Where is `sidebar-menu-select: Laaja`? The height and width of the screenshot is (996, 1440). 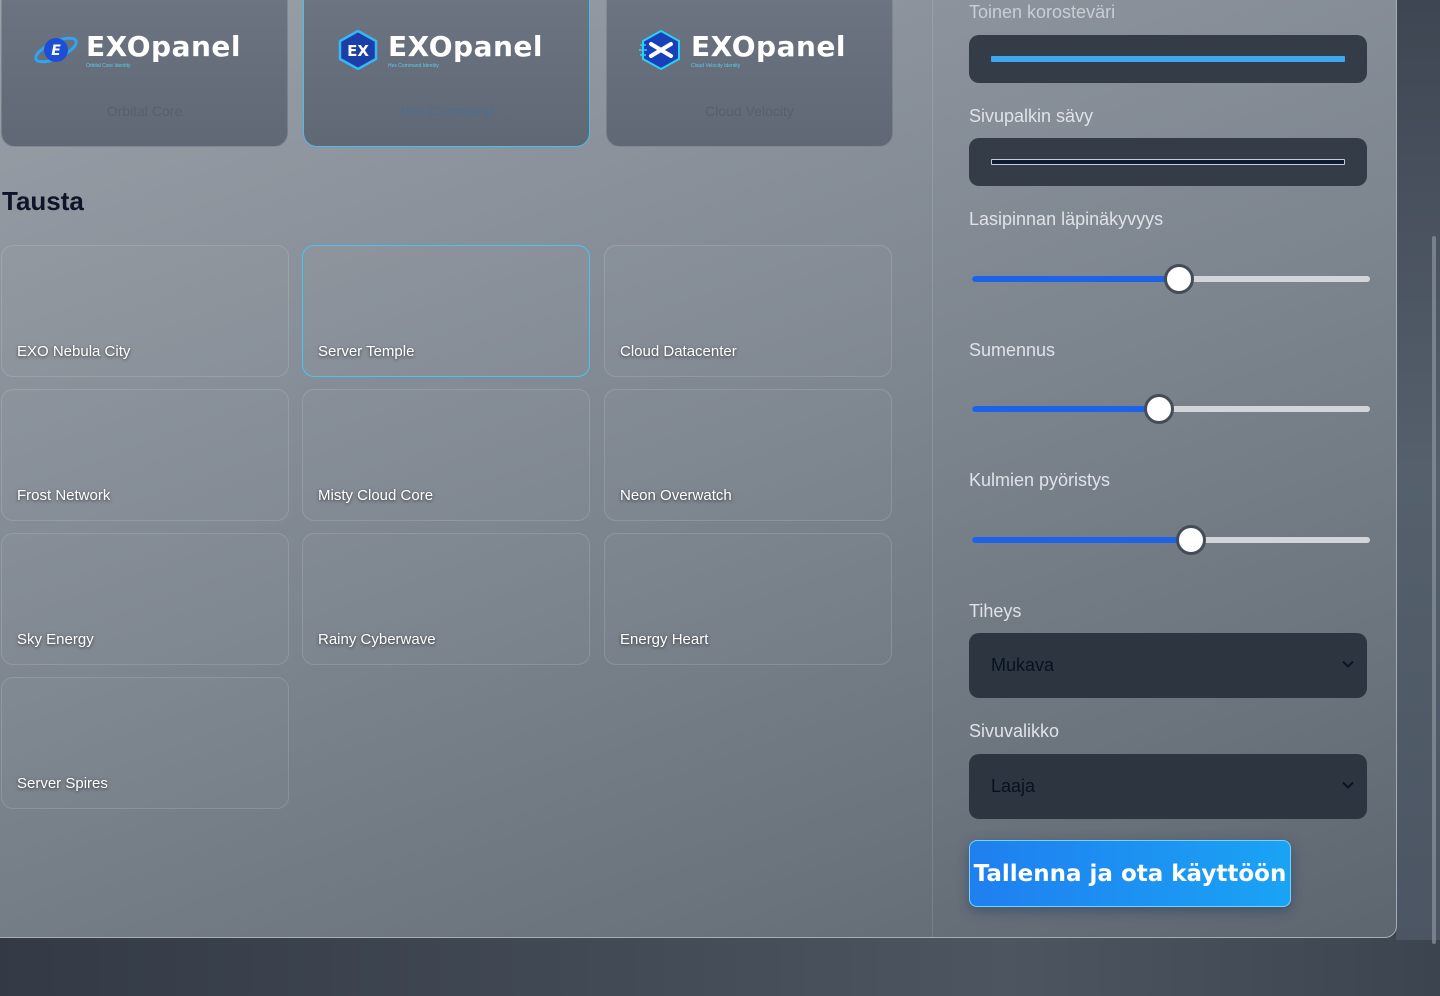
sidebar-menu-select: Laaja is located at coordinates (1168, 786).